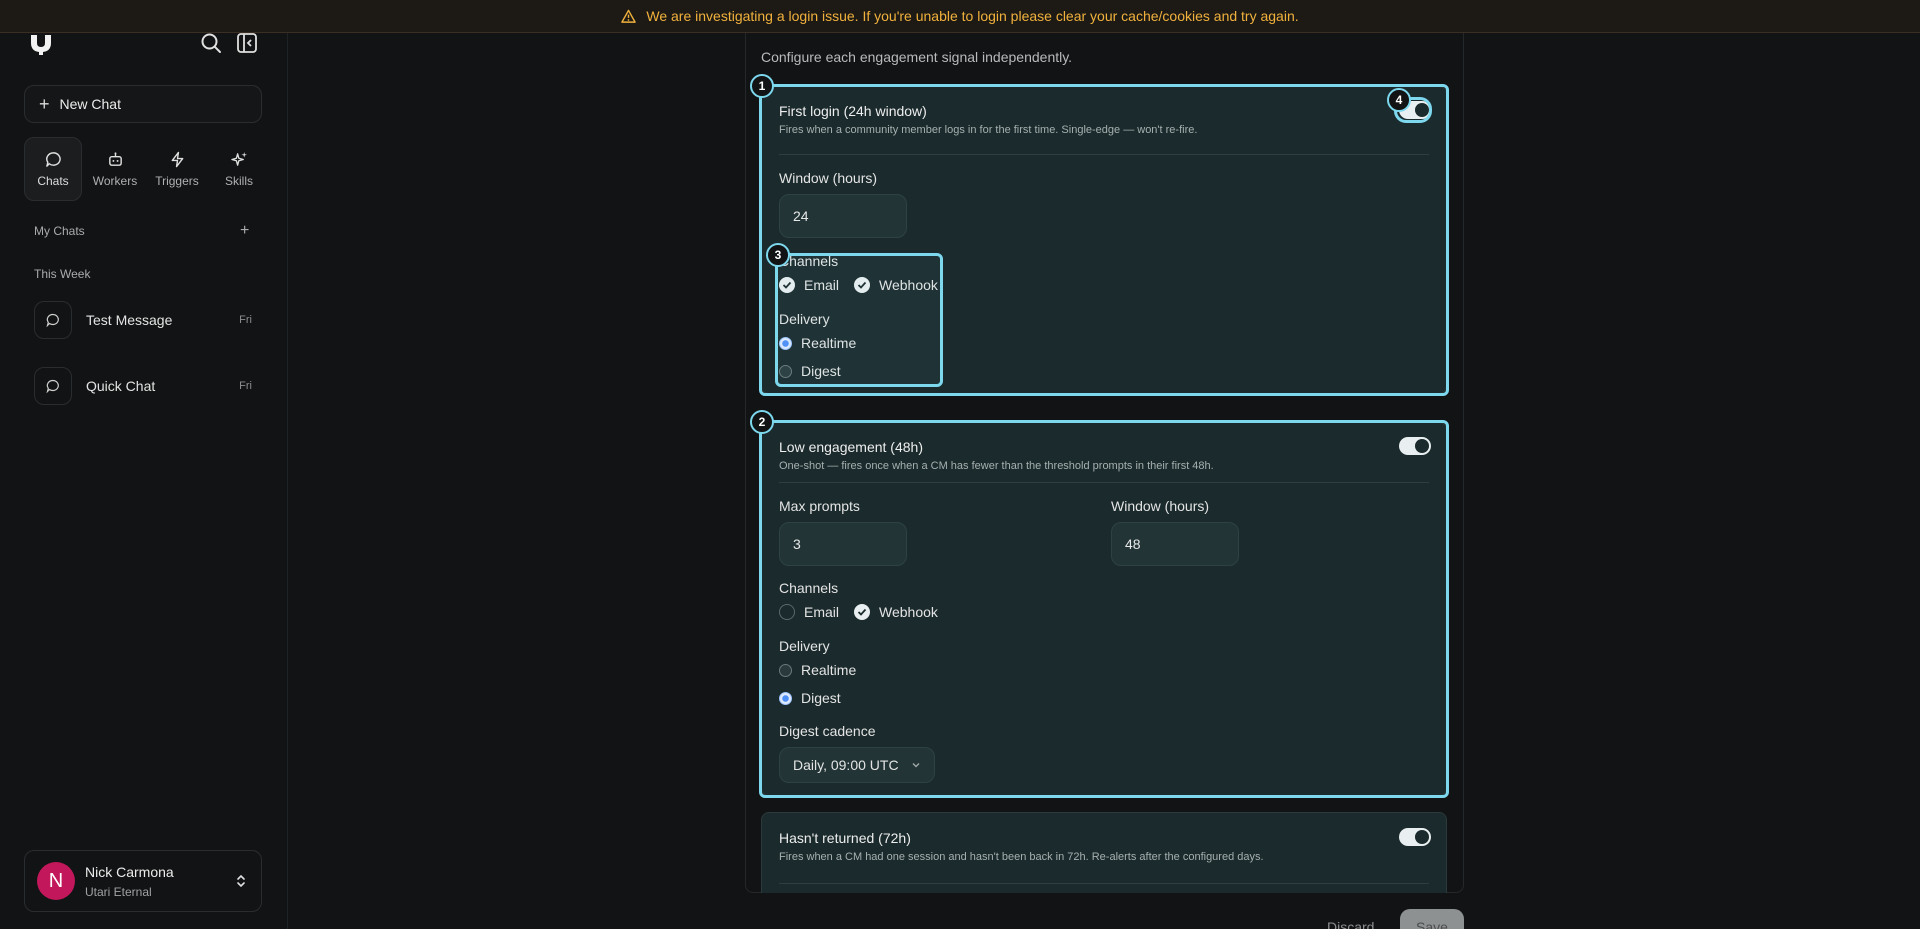 Image resolution: width=1920 pixels, height=929 pixels. I want to click on my-chats-heading: My Chats, so click(59, 231).